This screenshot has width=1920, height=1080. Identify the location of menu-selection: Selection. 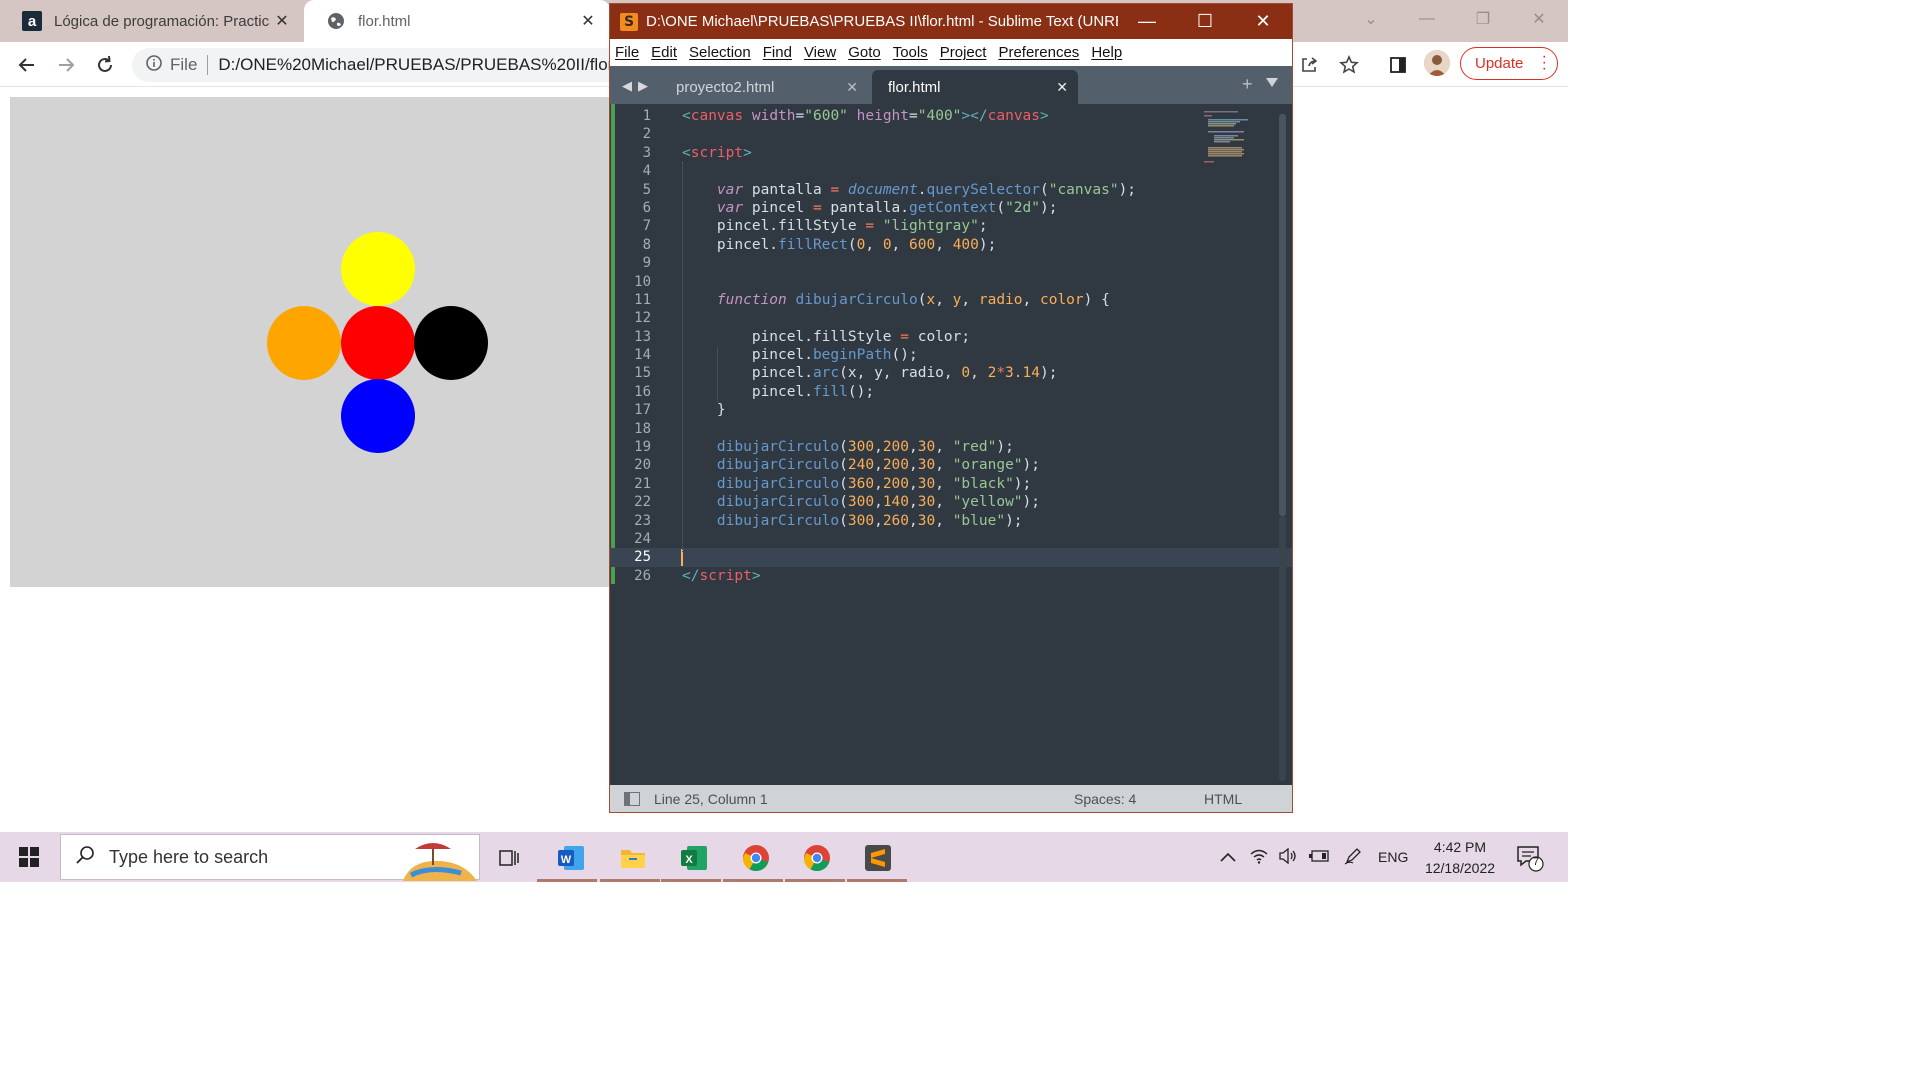
(720, 52).